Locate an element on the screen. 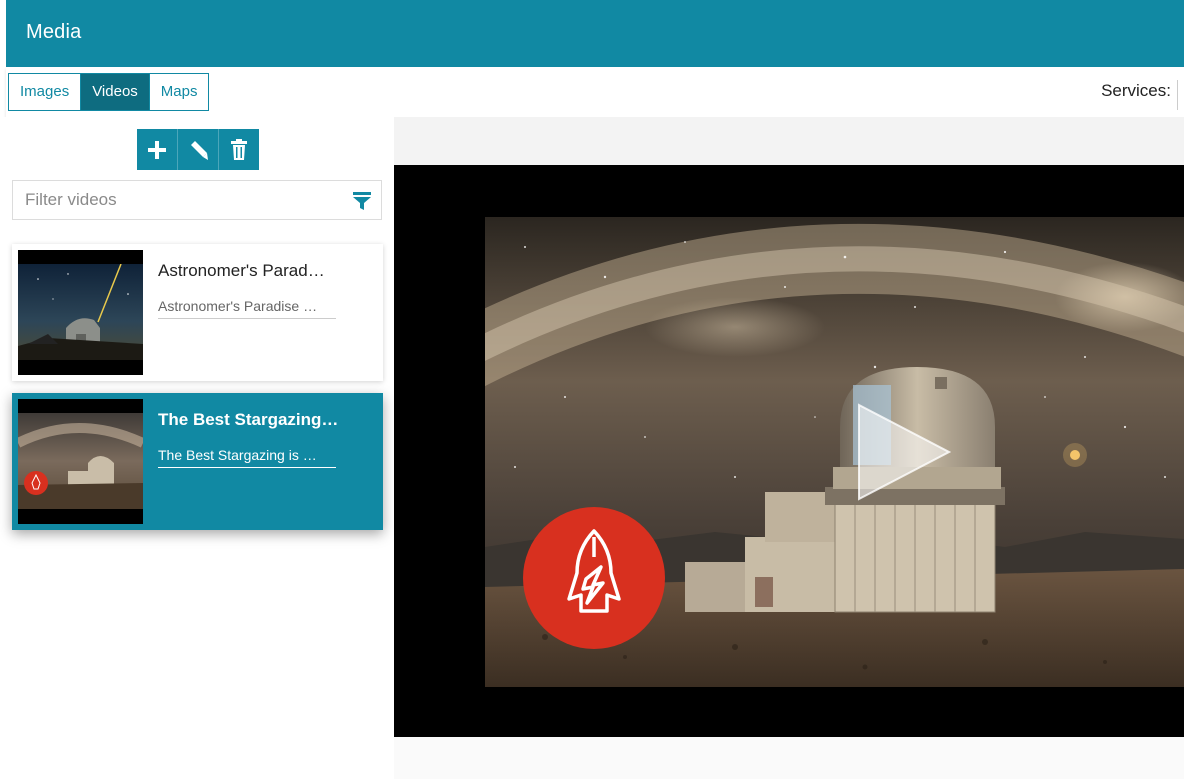  play-icon is located at coordinates (904, 452).